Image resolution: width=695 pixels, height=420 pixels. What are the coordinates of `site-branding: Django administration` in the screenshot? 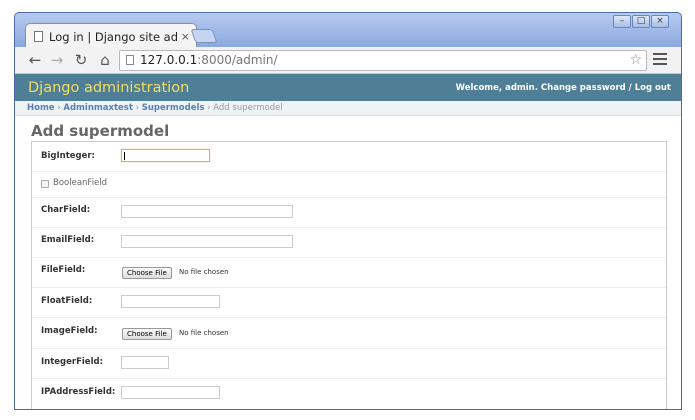 It's located at (108, 88).